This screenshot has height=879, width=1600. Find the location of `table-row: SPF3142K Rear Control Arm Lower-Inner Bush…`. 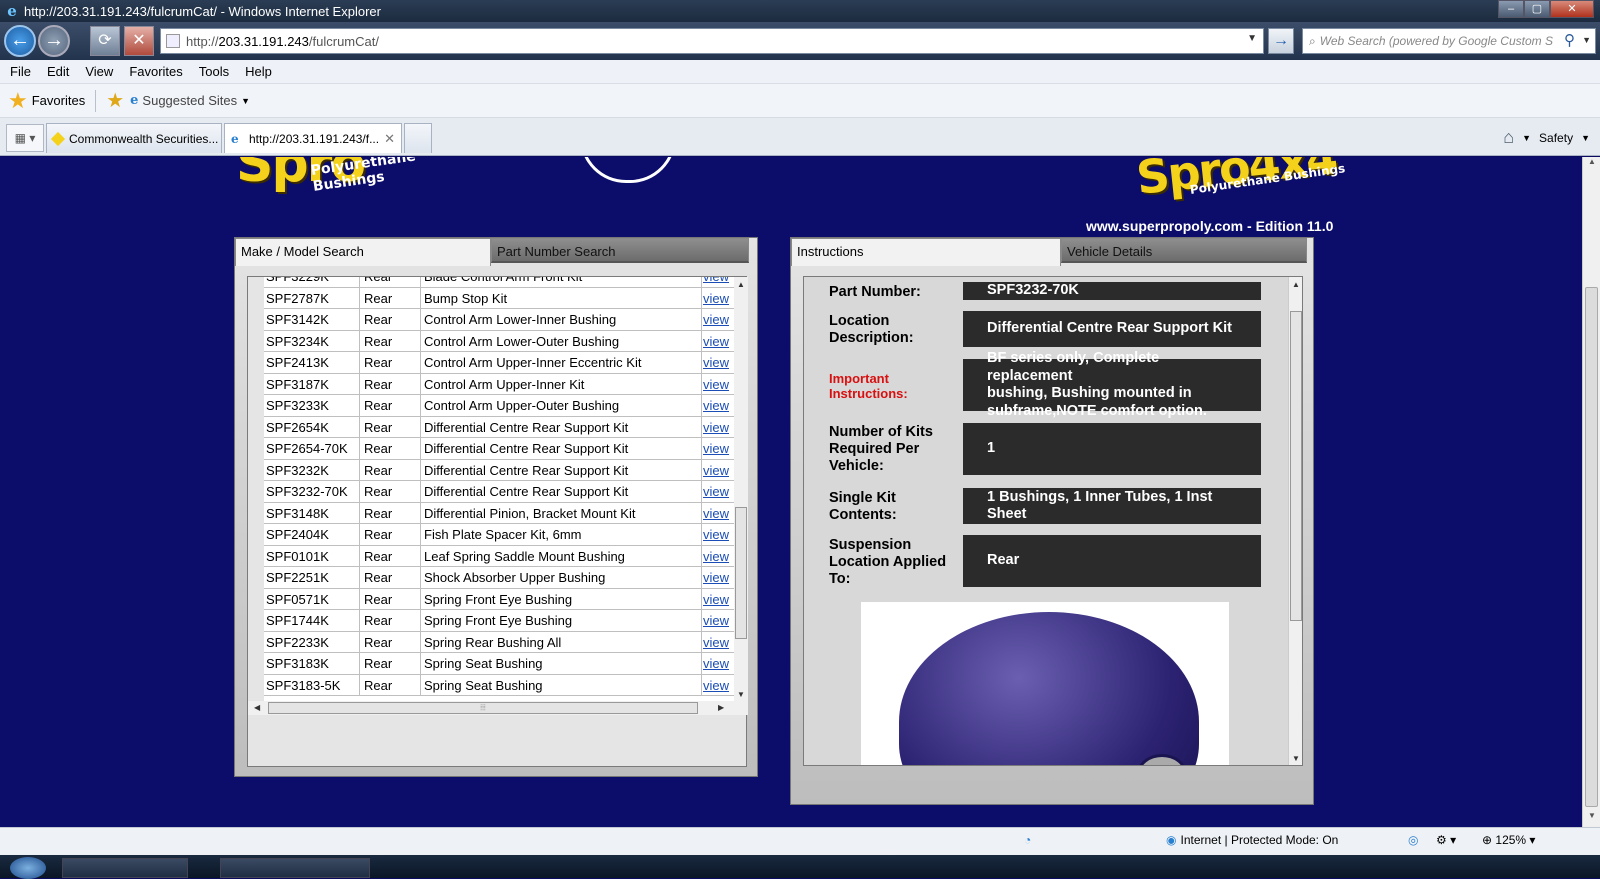

table-row: SPF3142K Rear Control Arm Lower-Inner Bush… is located at coordinates (499, 320).